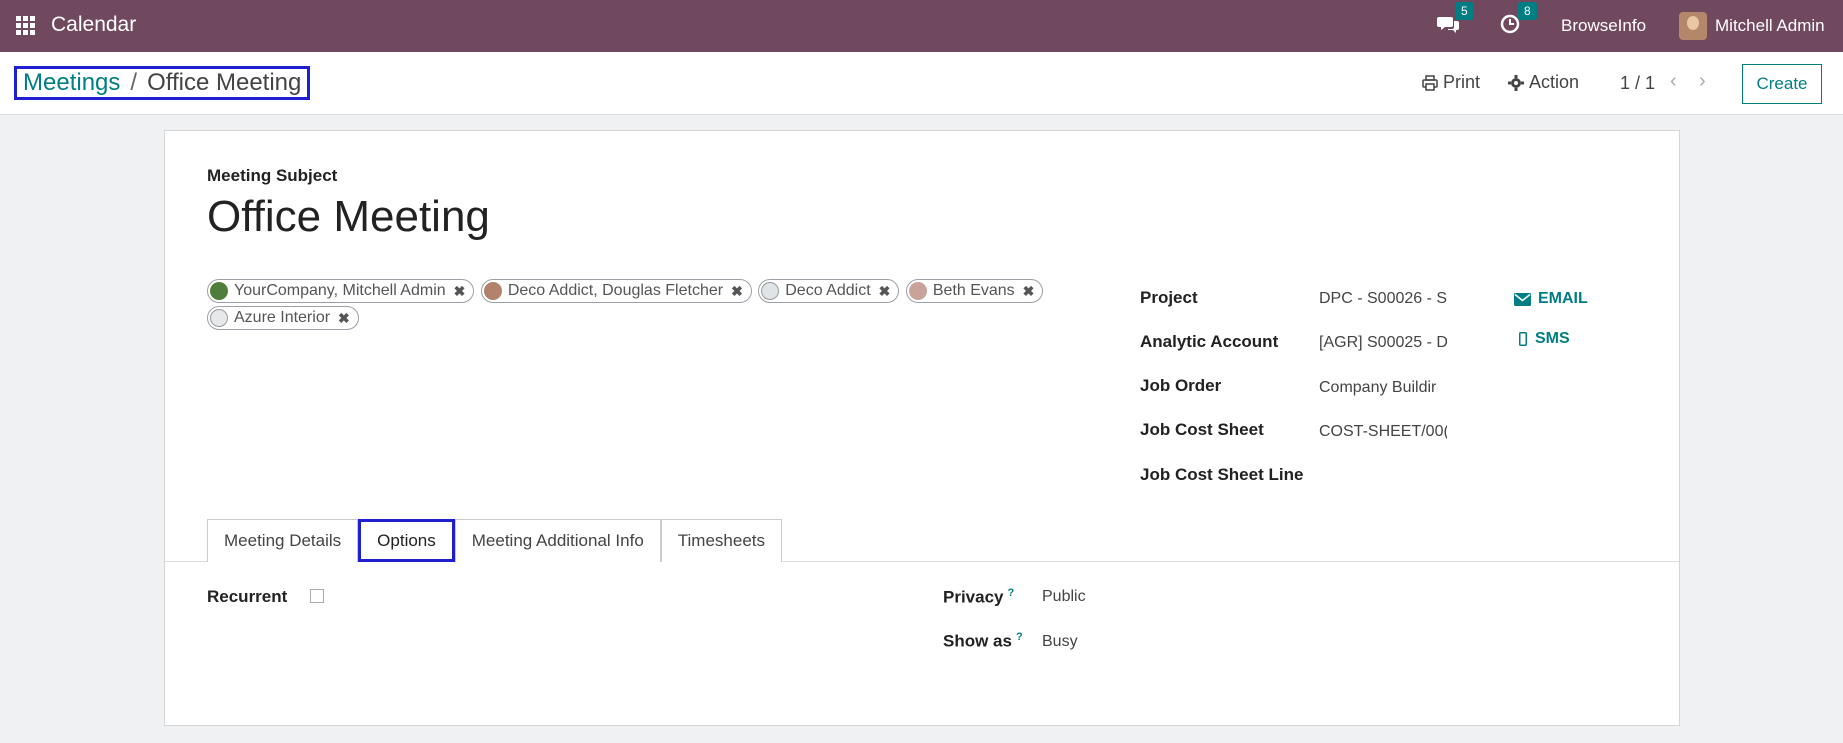 The width and height of the screenshot is (1843, 743). Describe the element at coordinates (348, 217) in the screenshot. I see `meeting-subject-field: Office Meeting` at that location.